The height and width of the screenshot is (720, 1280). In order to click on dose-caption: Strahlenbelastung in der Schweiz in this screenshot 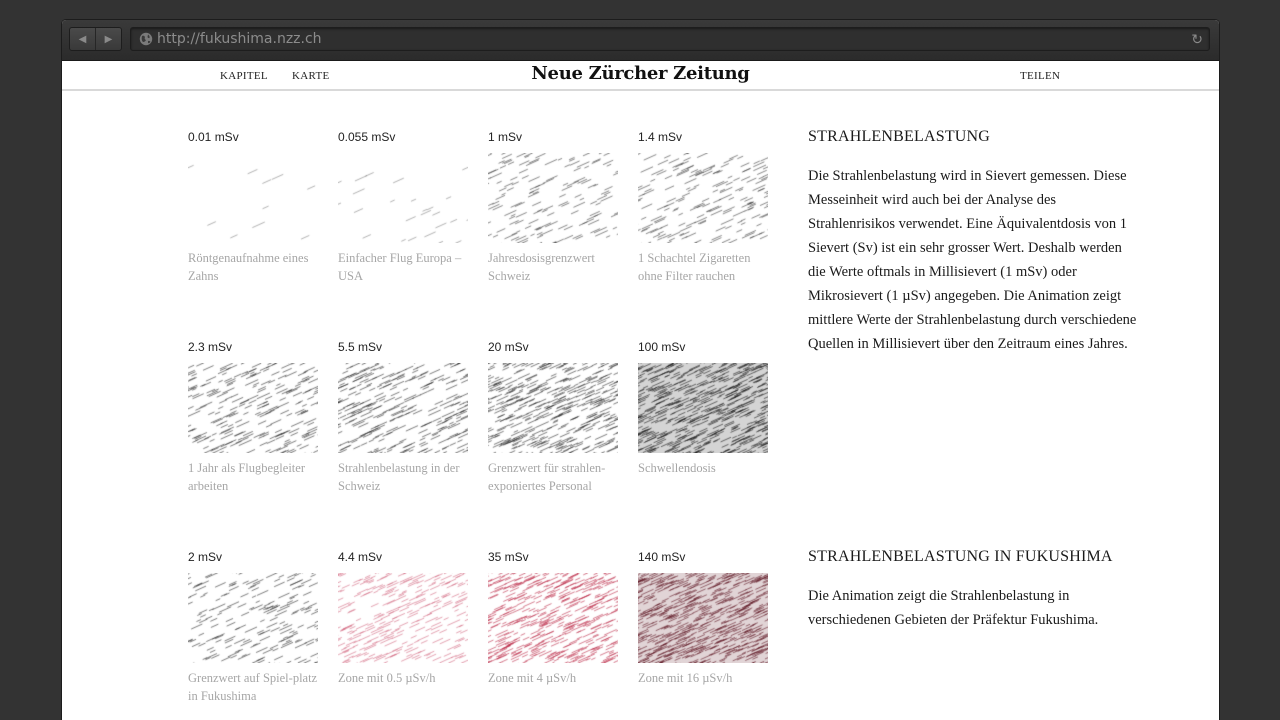, I will do `click(399, 477)`.